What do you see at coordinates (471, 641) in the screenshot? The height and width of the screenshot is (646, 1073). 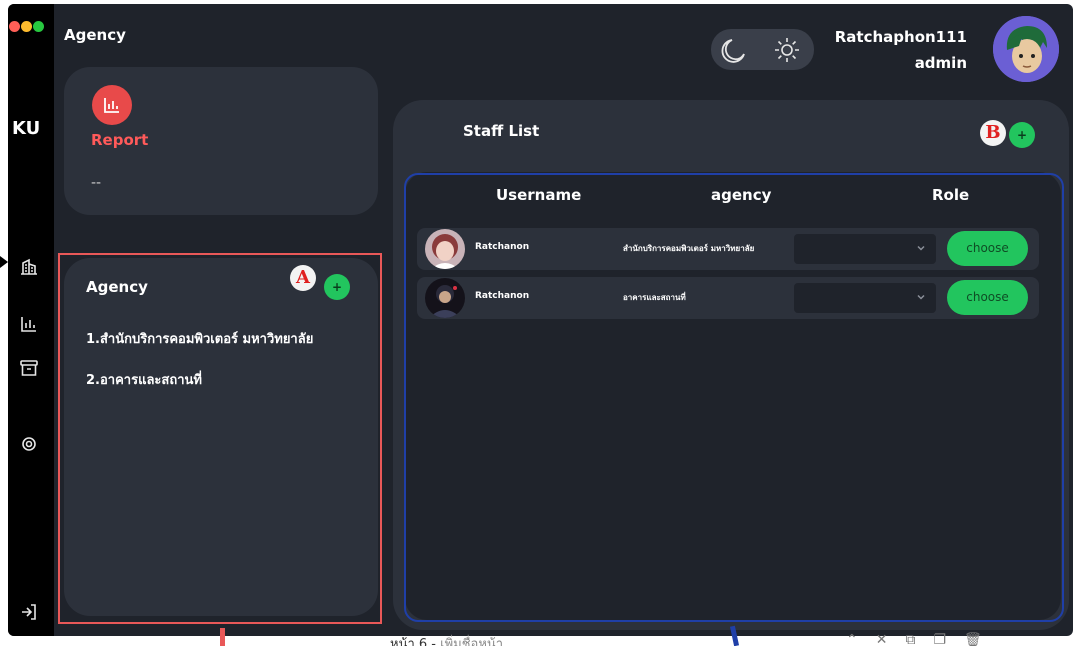 I see `add-page-title: เพิ่มชื่อหน้า` at bounding box center [471, 641].